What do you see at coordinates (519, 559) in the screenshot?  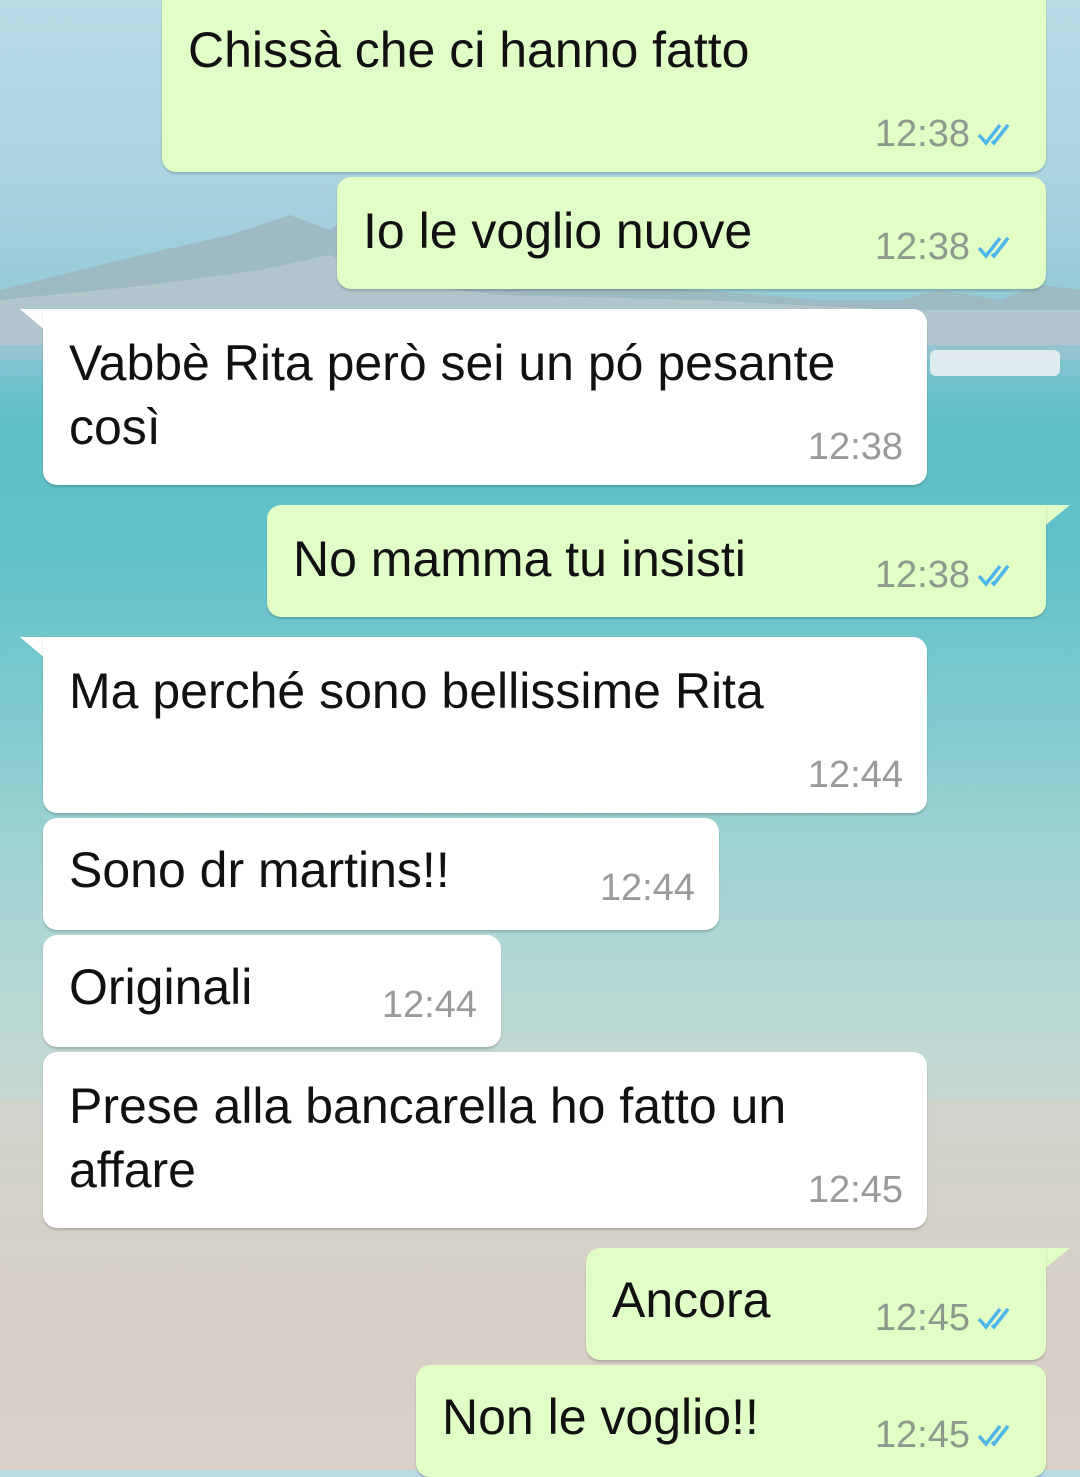 I see `message-text: No mamma tu insisti` at bounding box center [519, 559].